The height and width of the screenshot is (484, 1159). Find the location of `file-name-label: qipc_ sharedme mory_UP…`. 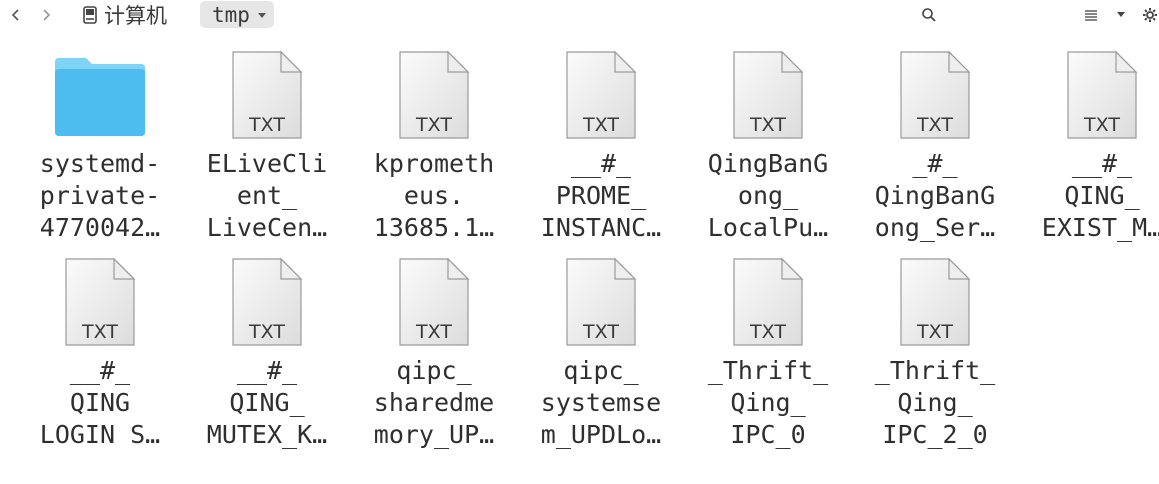

file-name-label: qipc_ sharedme mory_UP… is located at coordinates (434, 403).